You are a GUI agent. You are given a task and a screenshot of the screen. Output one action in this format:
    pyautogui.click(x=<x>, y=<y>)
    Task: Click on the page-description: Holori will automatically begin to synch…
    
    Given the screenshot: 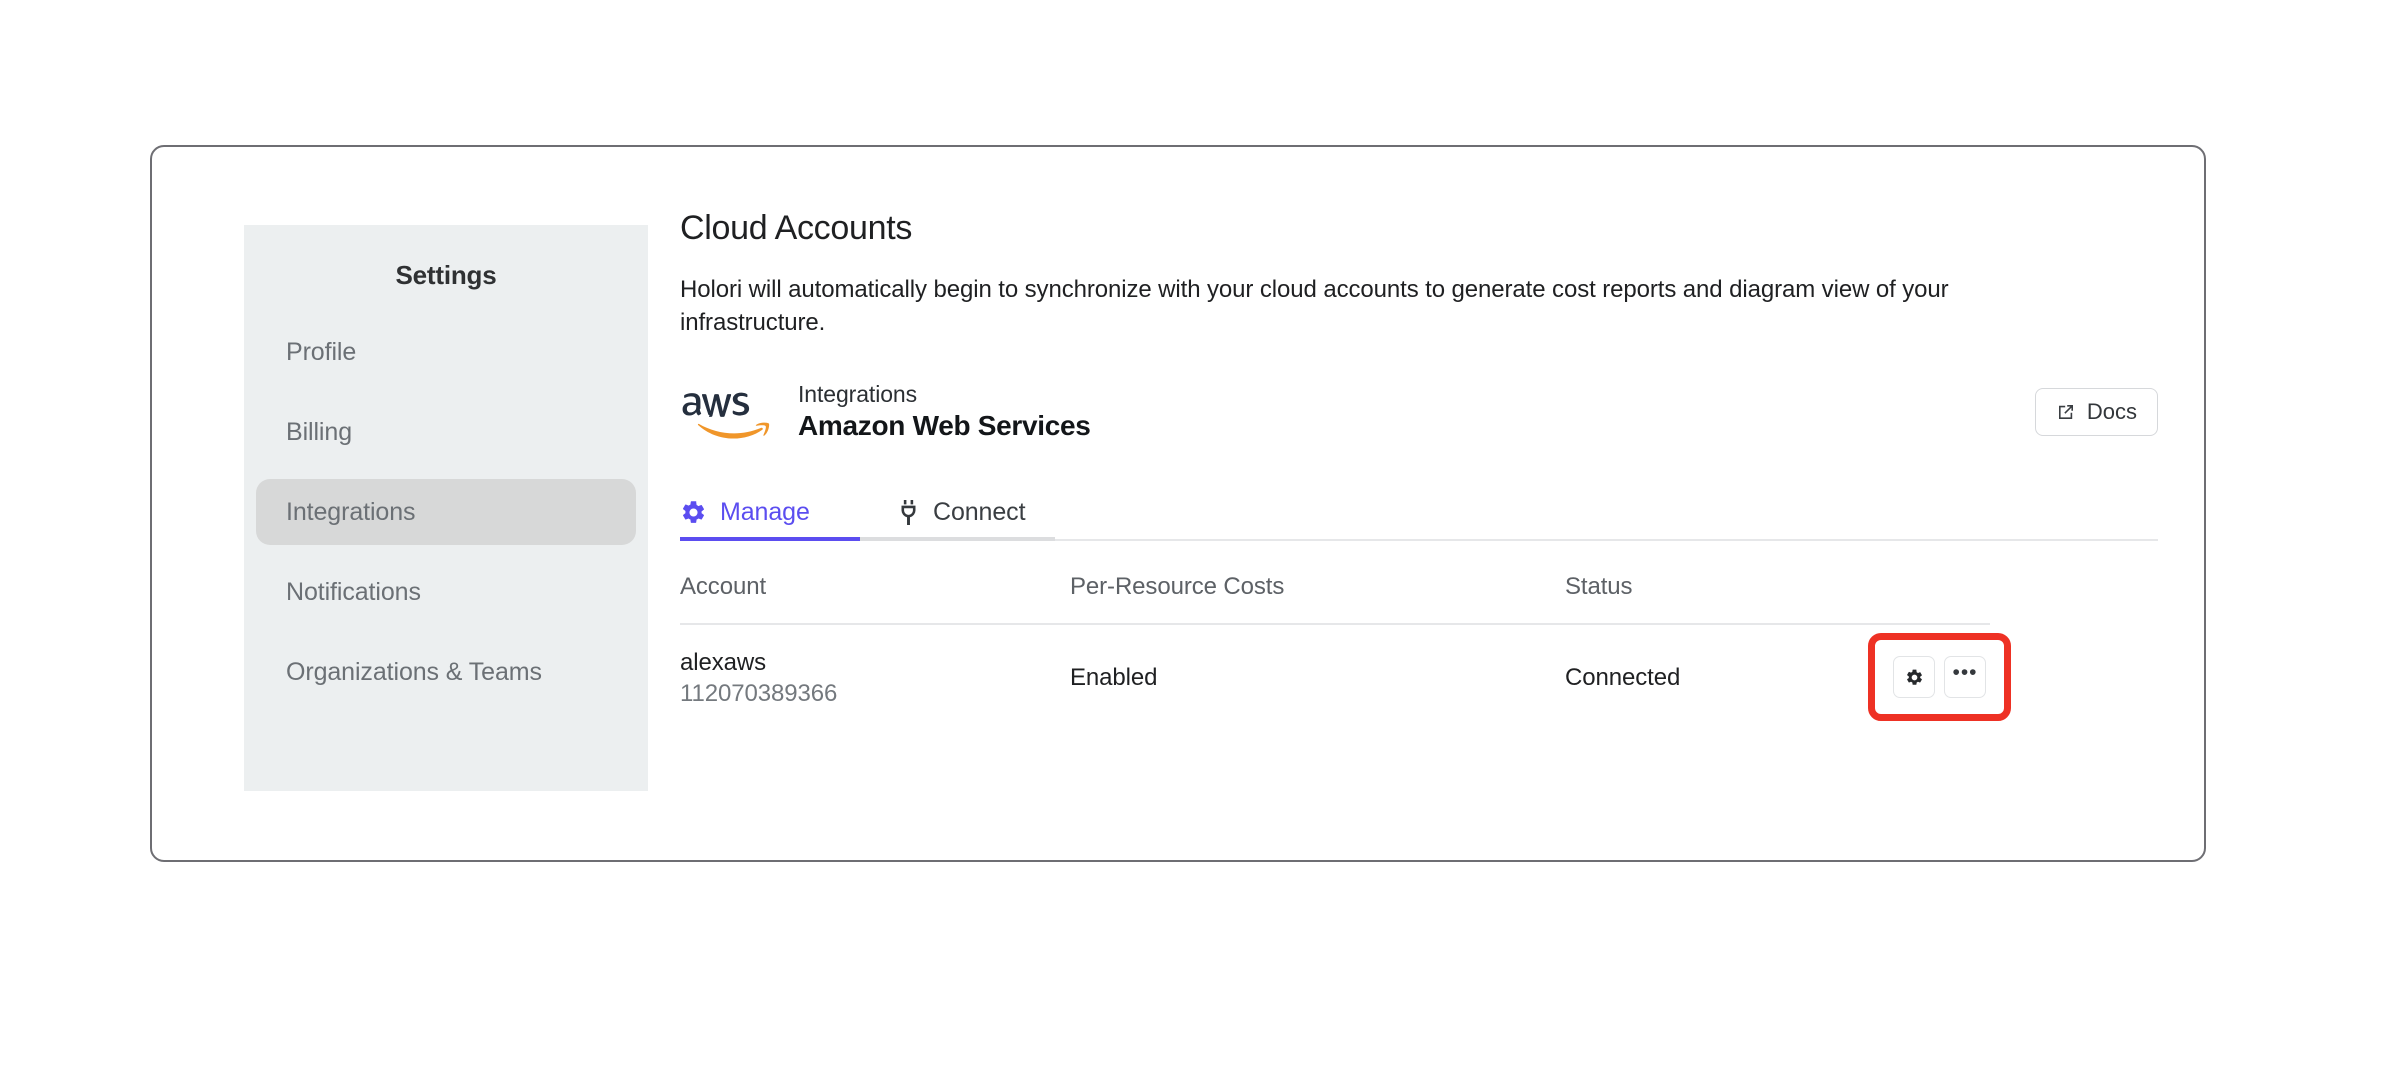 What is the action you would take?
    pyautogui.click(x=1314, y=306)
    